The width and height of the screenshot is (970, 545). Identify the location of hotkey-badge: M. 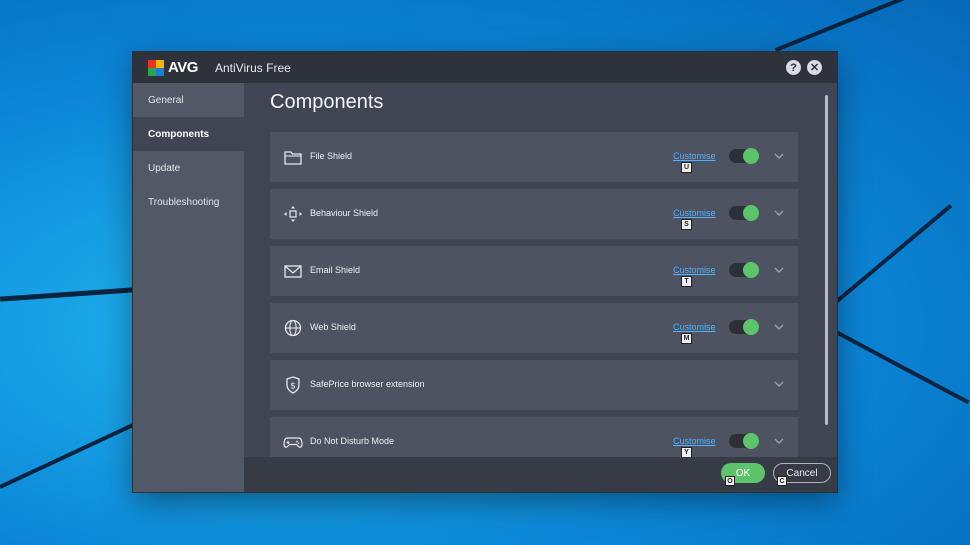
(686, 338).